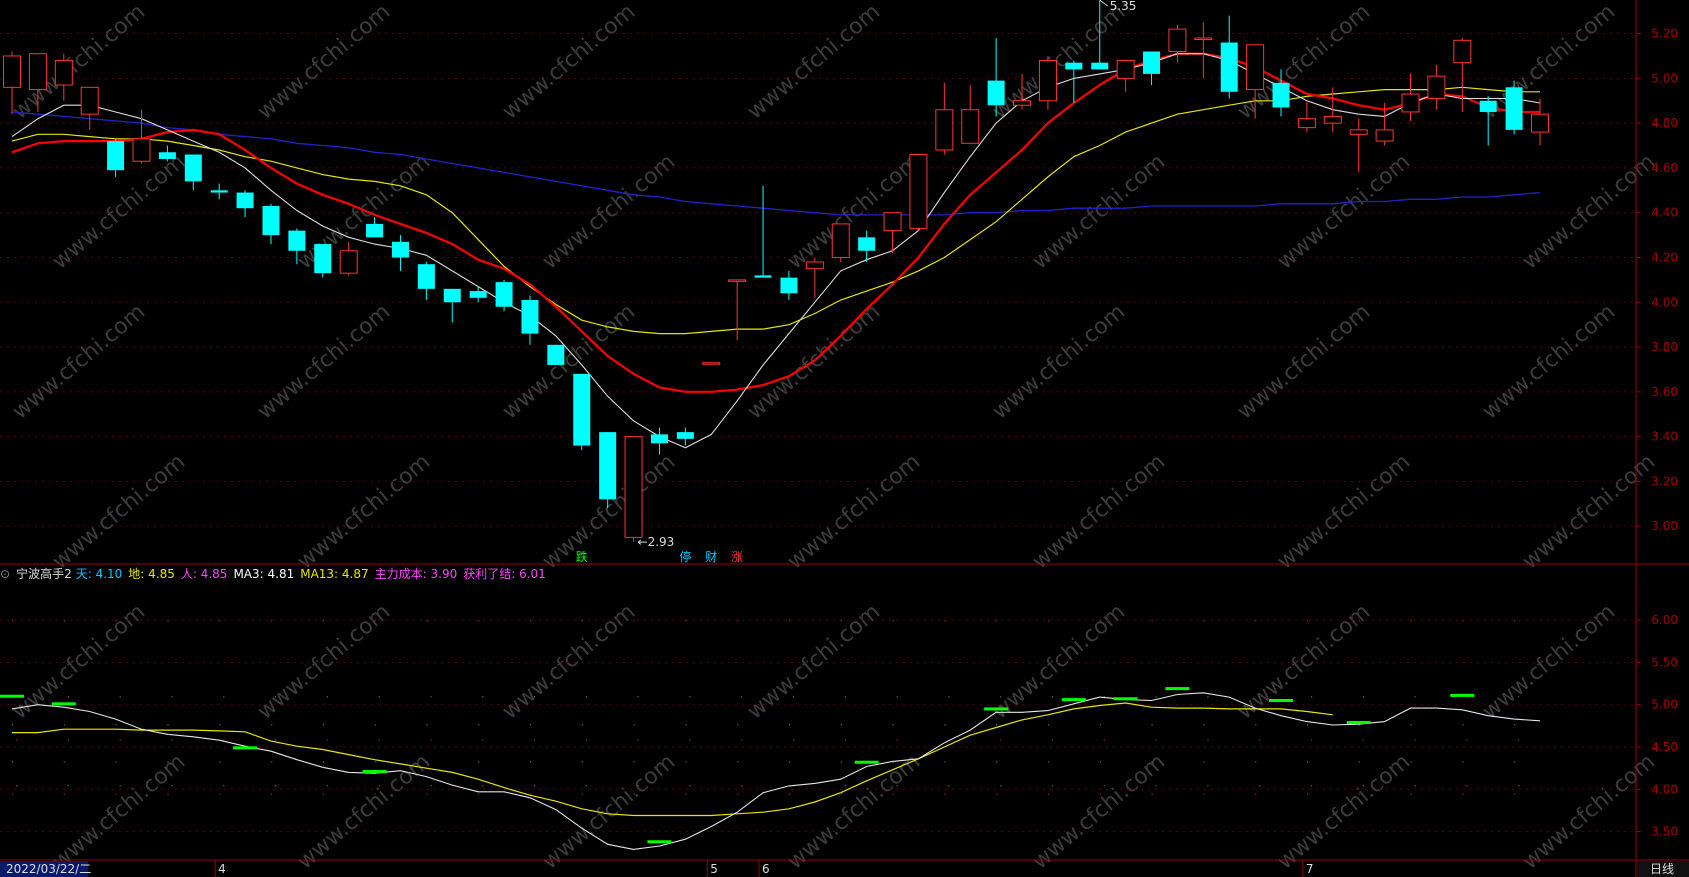 The image size is (1689, 877). Describe the element at coordinates (264, 574) in the screenshot. I see `ma3-value: MA3: 4.81` at that location.